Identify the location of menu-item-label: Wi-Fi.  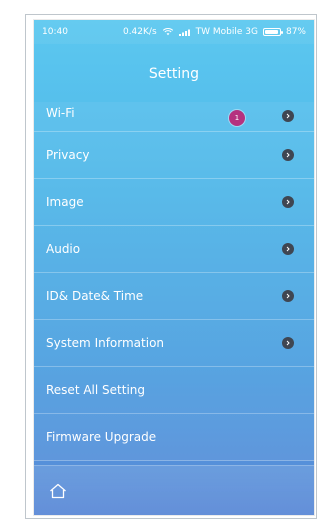
(60, 113).